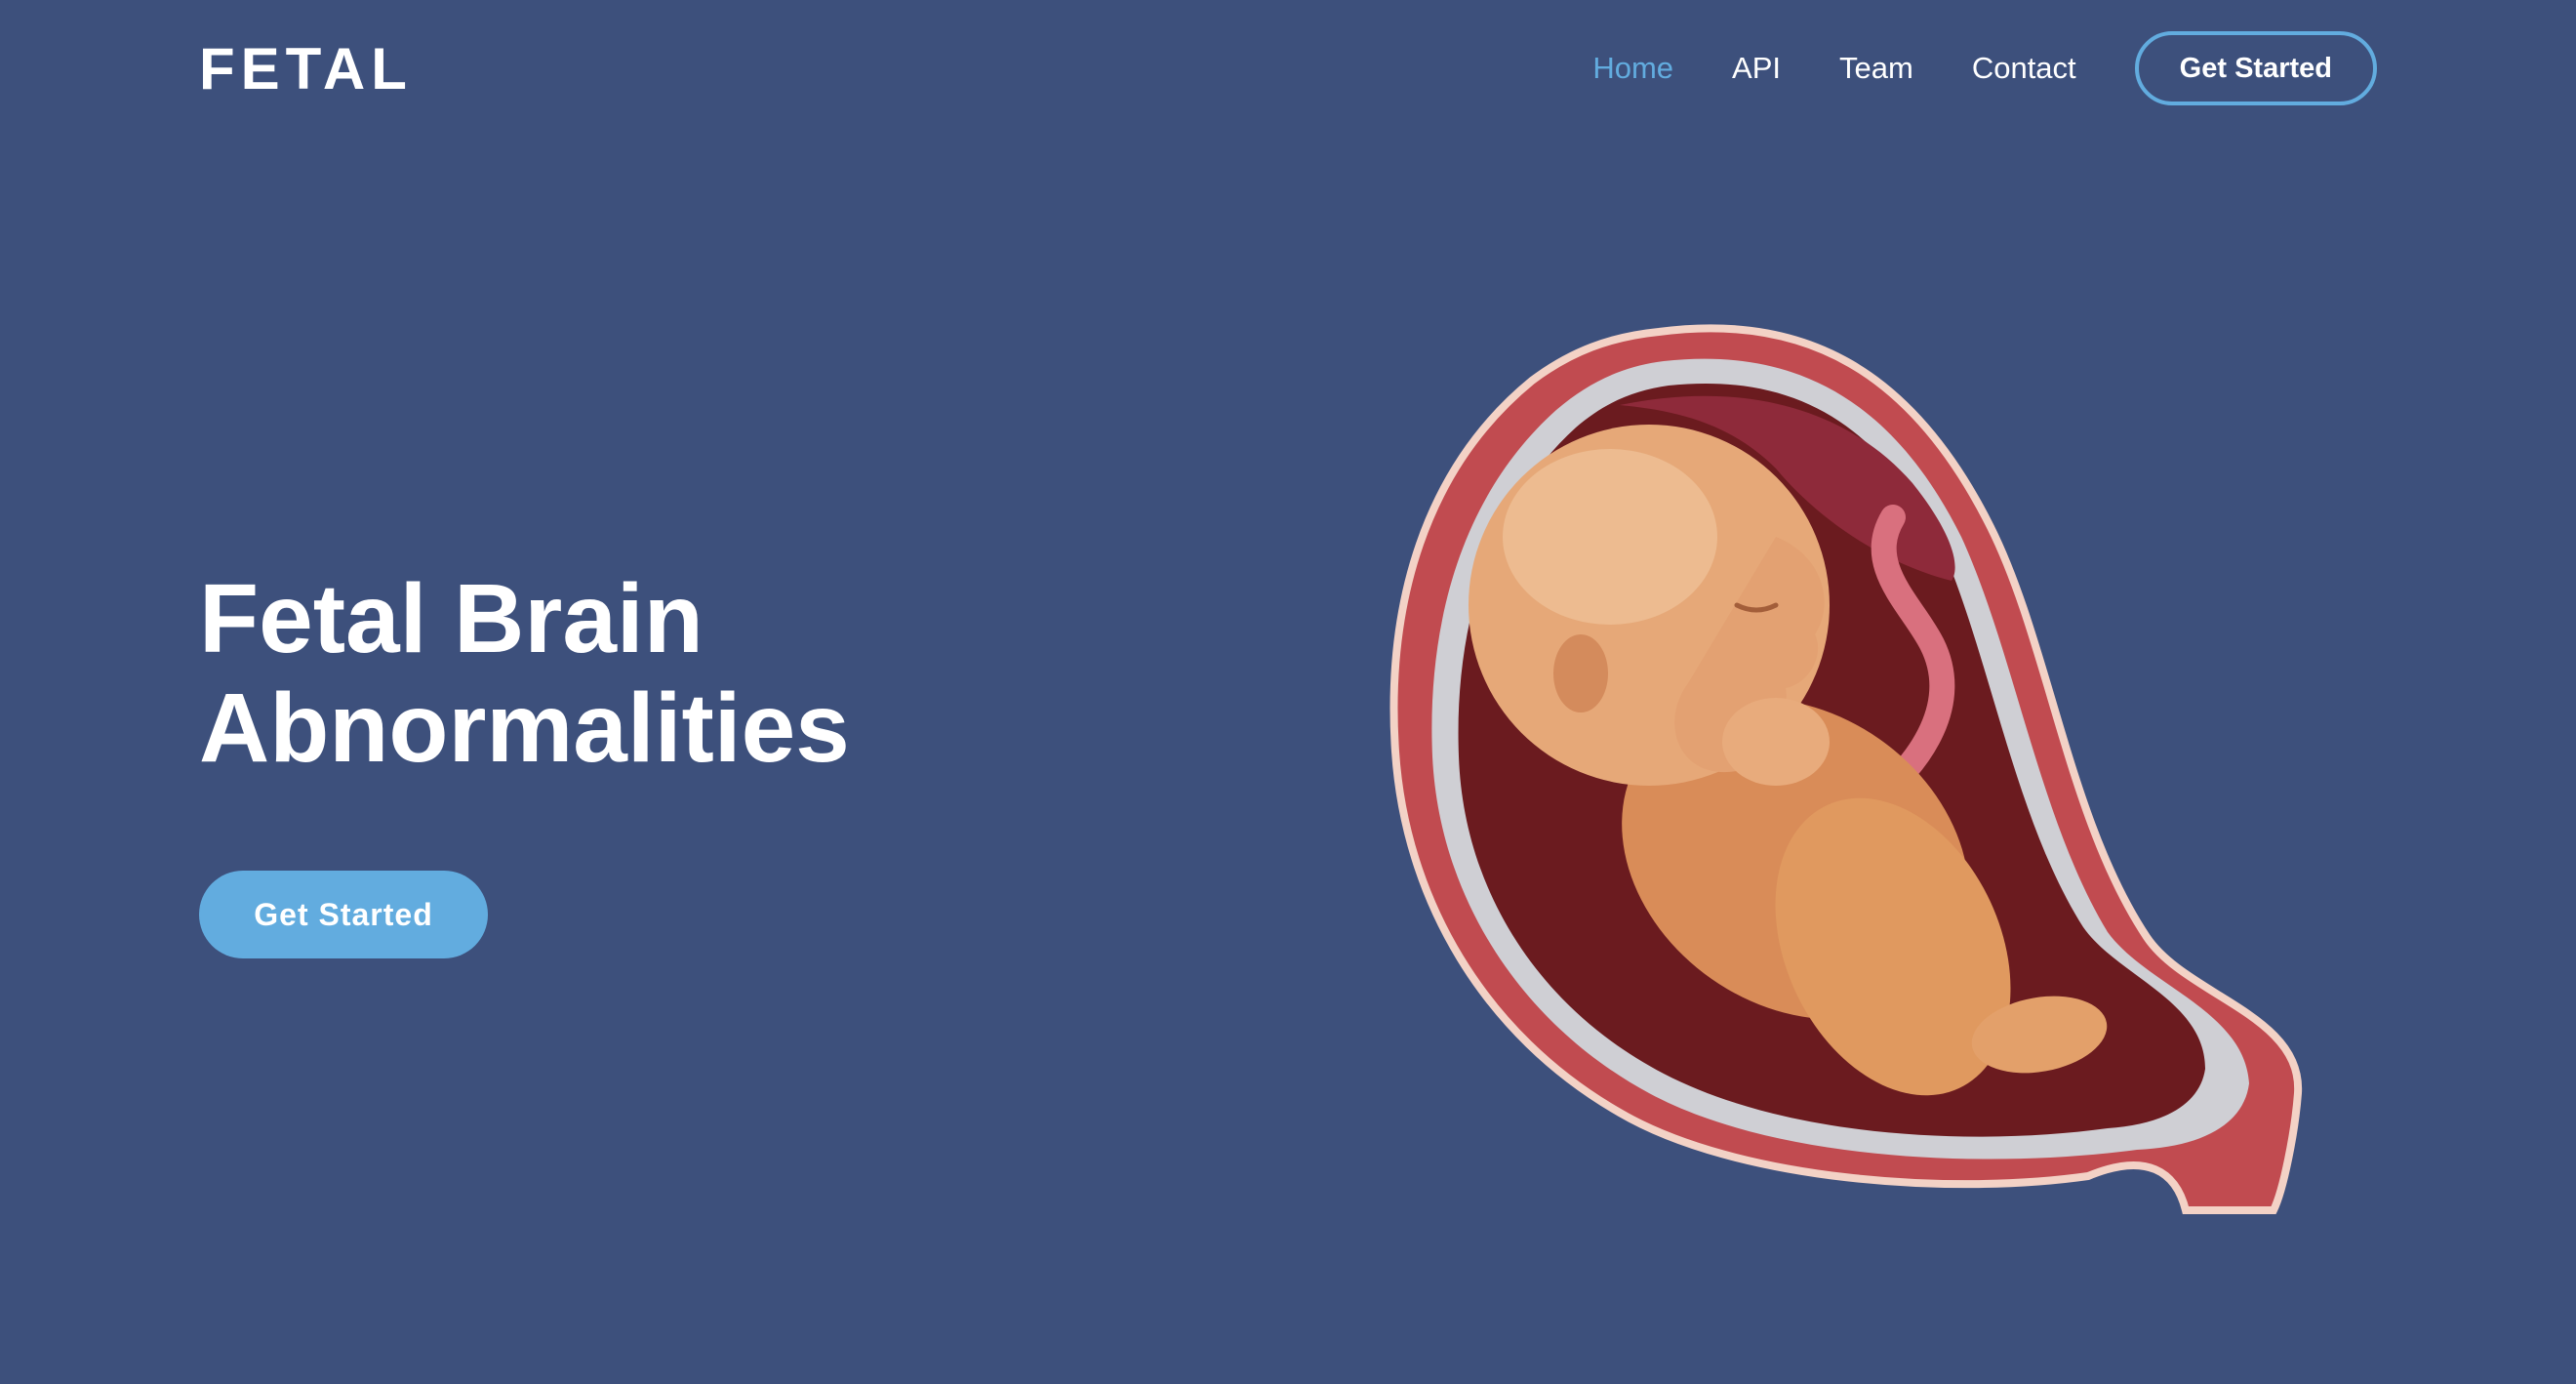 Image resolution: width=2576 pixels, height=1384 pixels. I want to click on nav-link-home: Home, so click(1632, 68).